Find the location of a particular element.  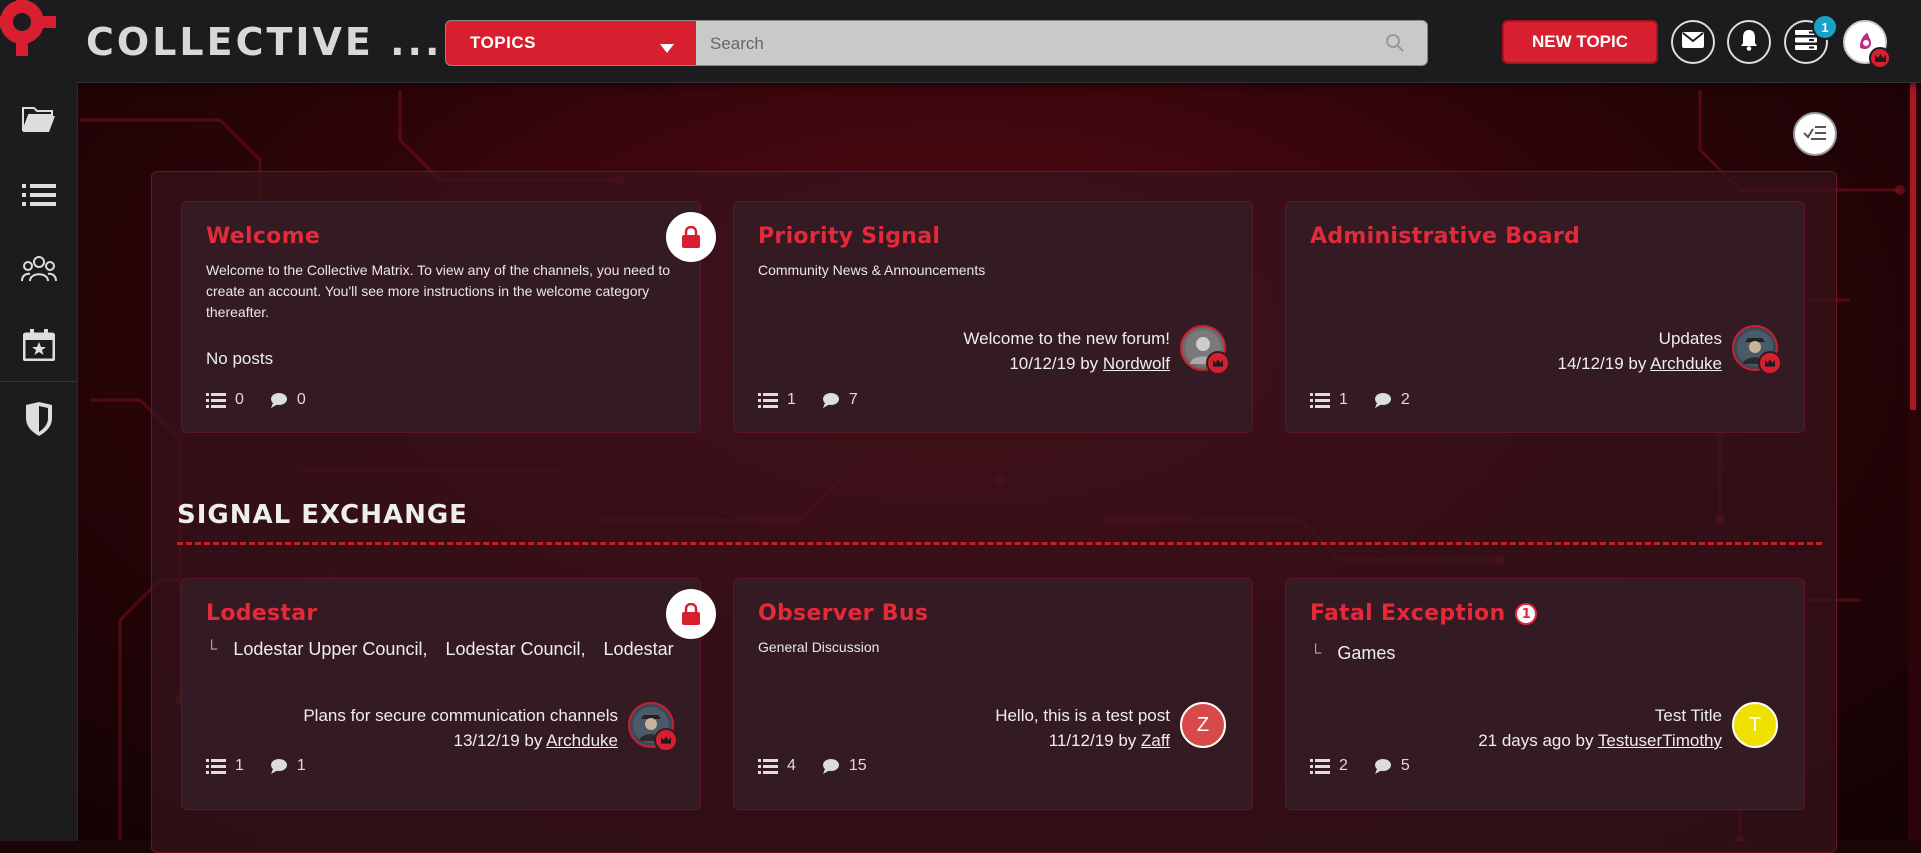

subcategory-arrow-icon: └ is located at coordinates (212, 649).